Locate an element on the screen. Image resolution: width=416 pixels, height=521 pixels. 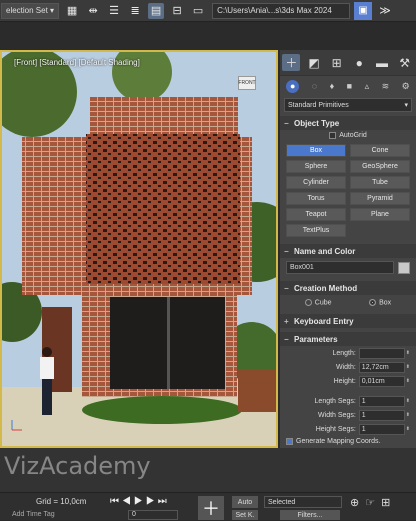
viewport-navigation-icons: ⊕☞⊞ is located at coordinates (373, 502).